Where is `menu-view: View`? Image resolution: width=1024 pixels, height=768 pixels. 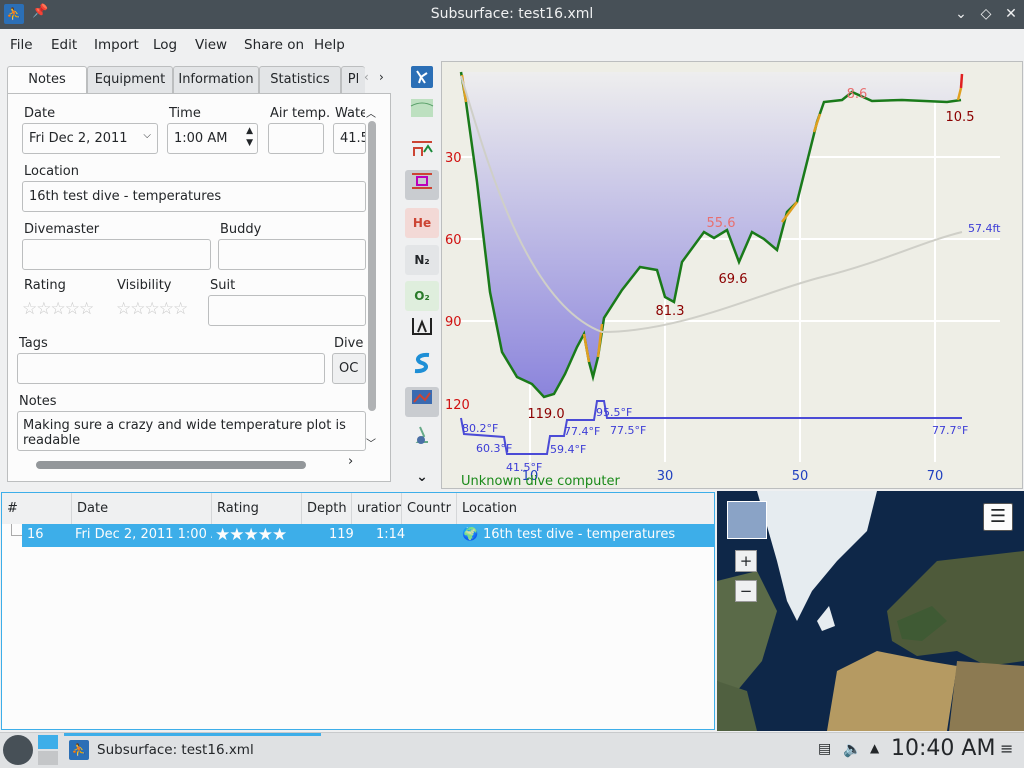 menu-view: View is located at coordinates (211, 45).